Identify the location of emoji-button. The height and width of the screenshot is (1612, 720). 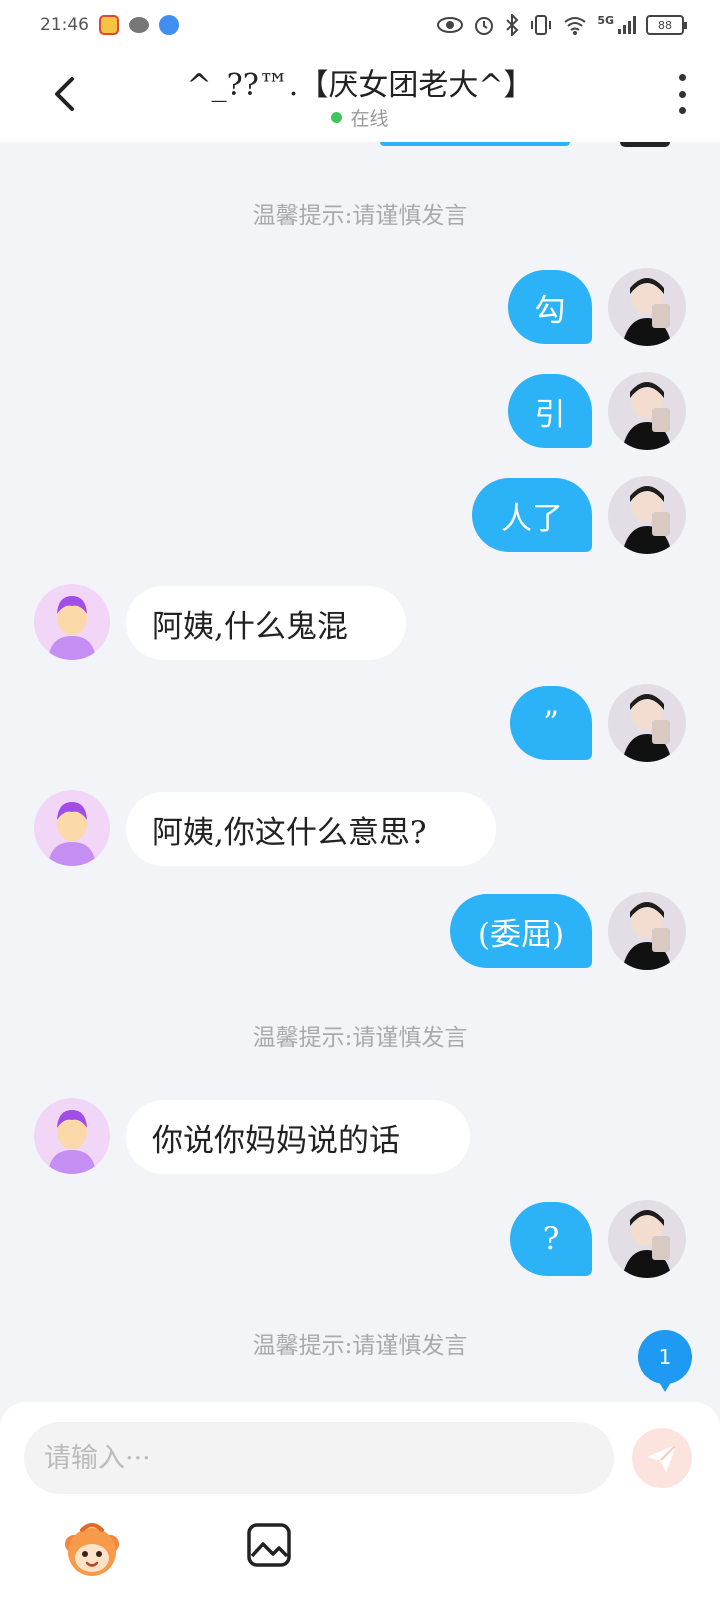
(92, 1550).